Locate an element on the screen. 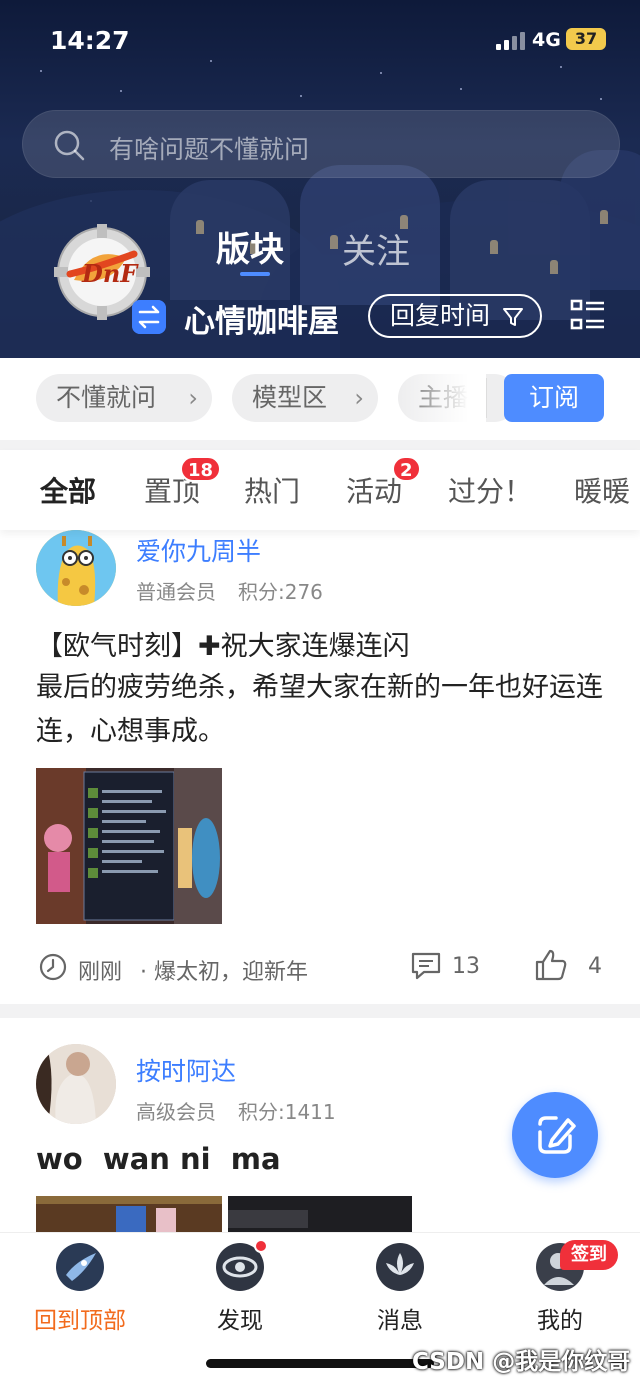  chip-faq: 不懂就问 › is located at coordinates (124, 398).